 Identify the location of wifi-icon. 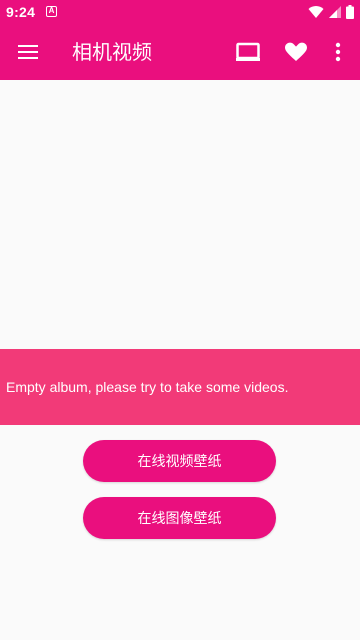
(316, 12).